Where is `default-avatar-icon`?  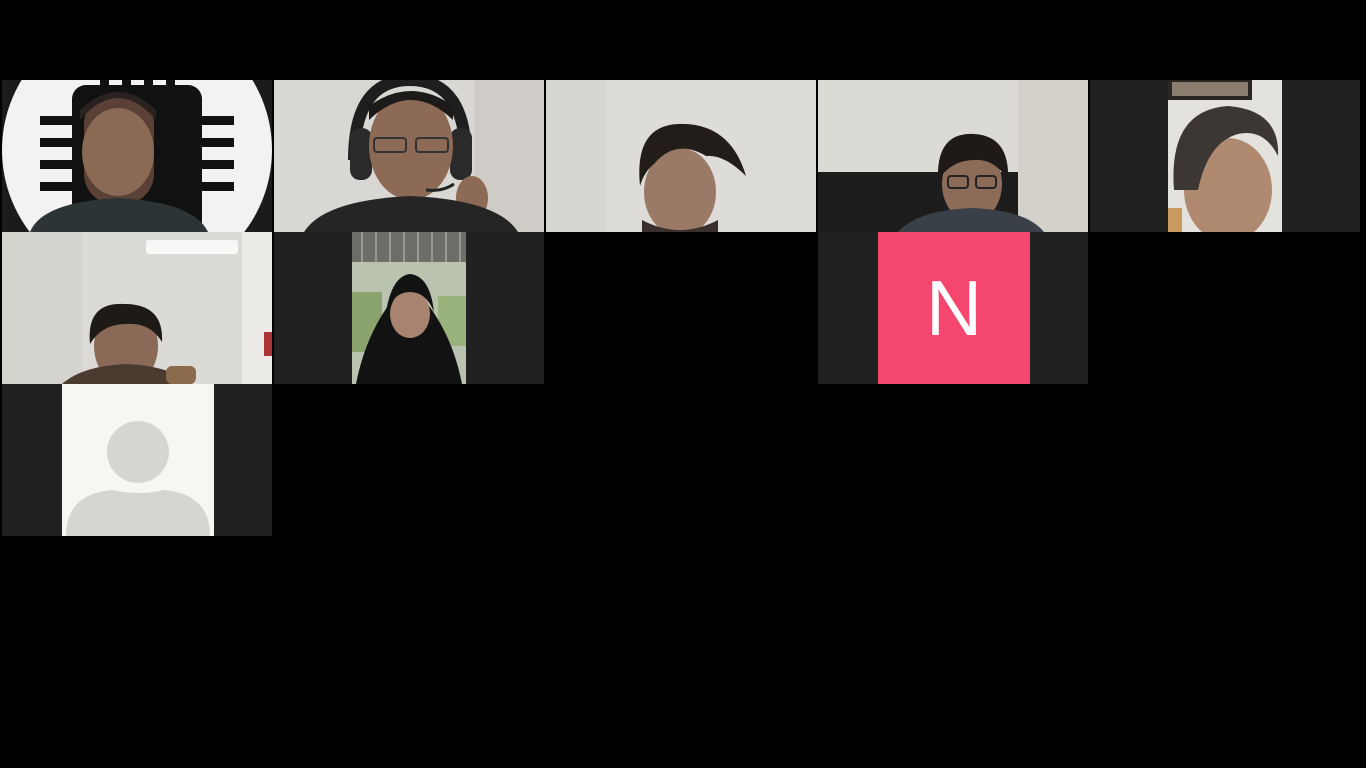 default-avatar-icon is located at coordinates (138, 460).